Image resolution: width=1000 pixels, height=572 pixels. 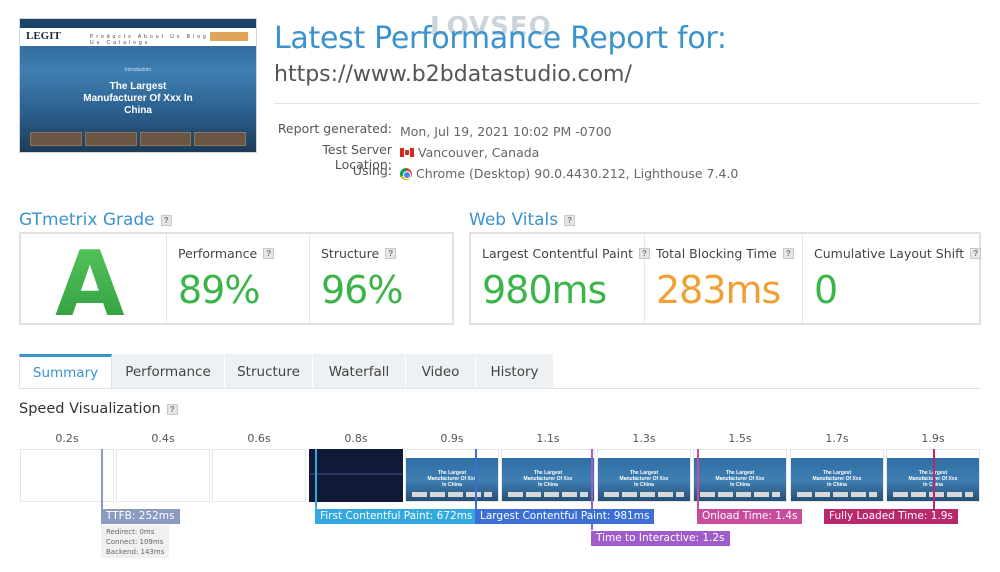 What do you see at coordinates (102, 480) in the screenshot?
I see `ttfb-marker-line` at bounding box center [102, 480].